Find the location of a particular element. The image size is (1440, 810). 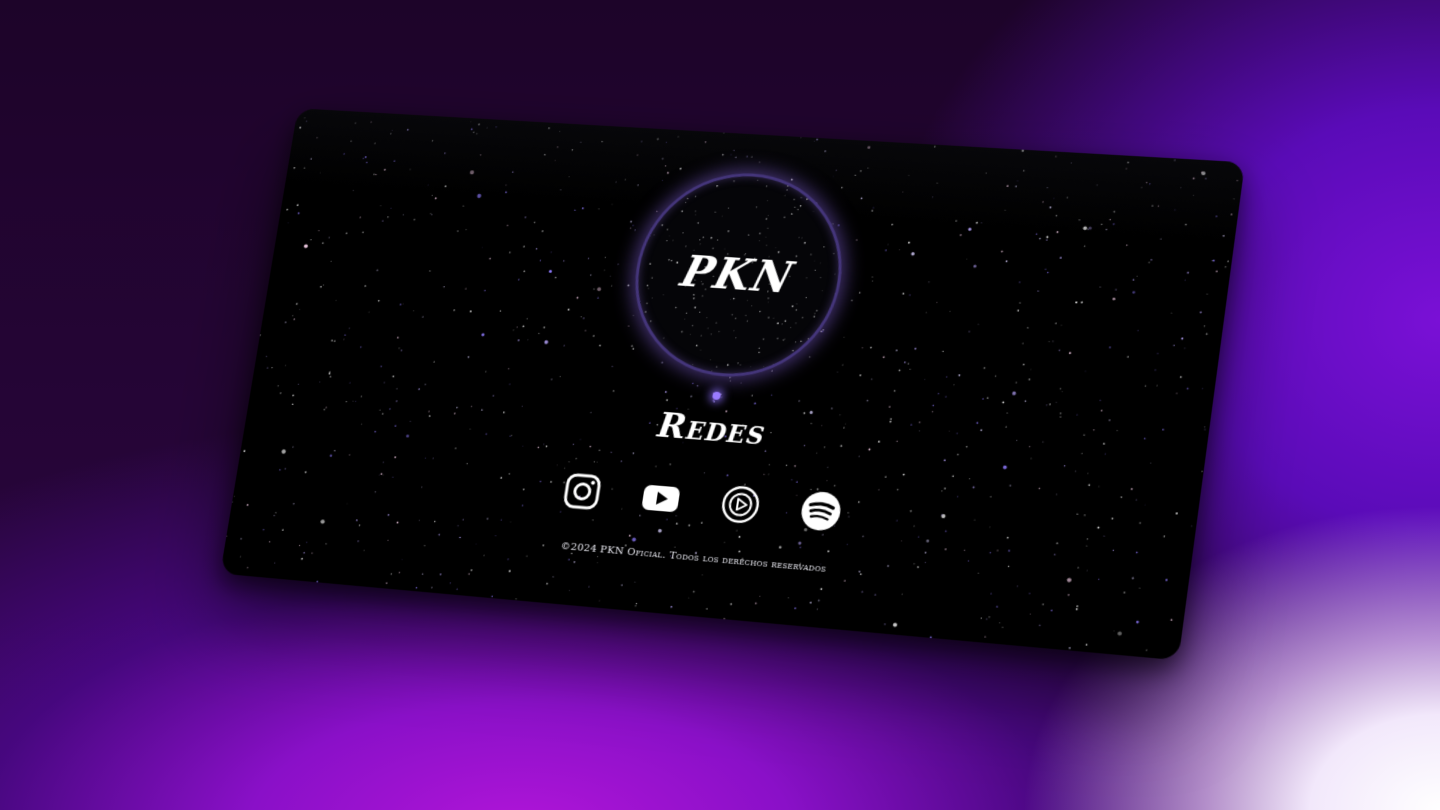

youtube-link is located at coordinates (661, 497).